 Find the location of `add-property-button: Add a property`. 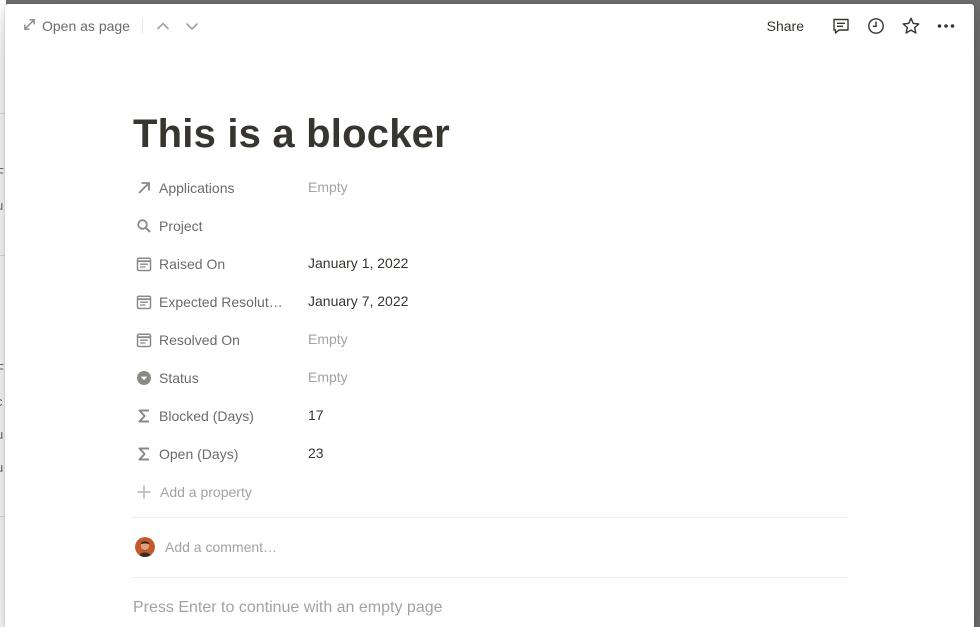

add-property-button: Add a property is located at coordinates (490, 492).